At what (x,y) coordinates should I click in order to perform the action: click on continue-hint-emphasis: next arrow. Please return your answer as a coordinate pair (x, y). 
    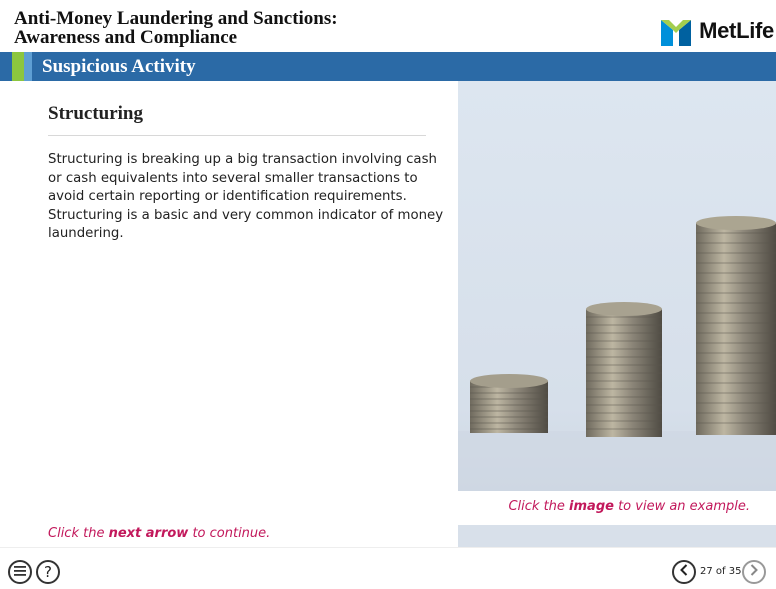
    Looking at the image, I should click on (148, 533).